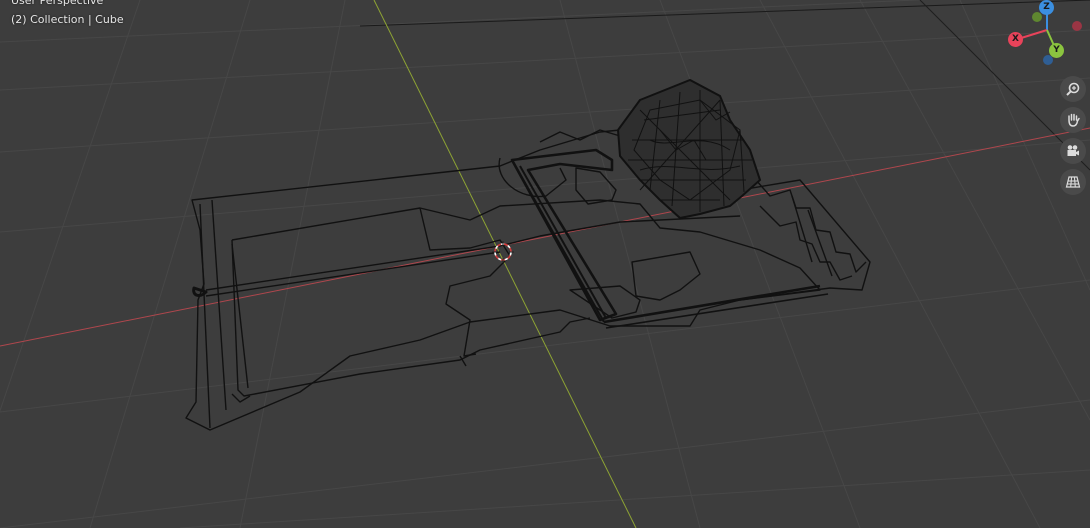 The image size is (1090, 528). What do you see at coordinates (67, 19) in the screenshot?
I see `collection-label: (2) Collection | Cube` at bounding box center [67, 19].